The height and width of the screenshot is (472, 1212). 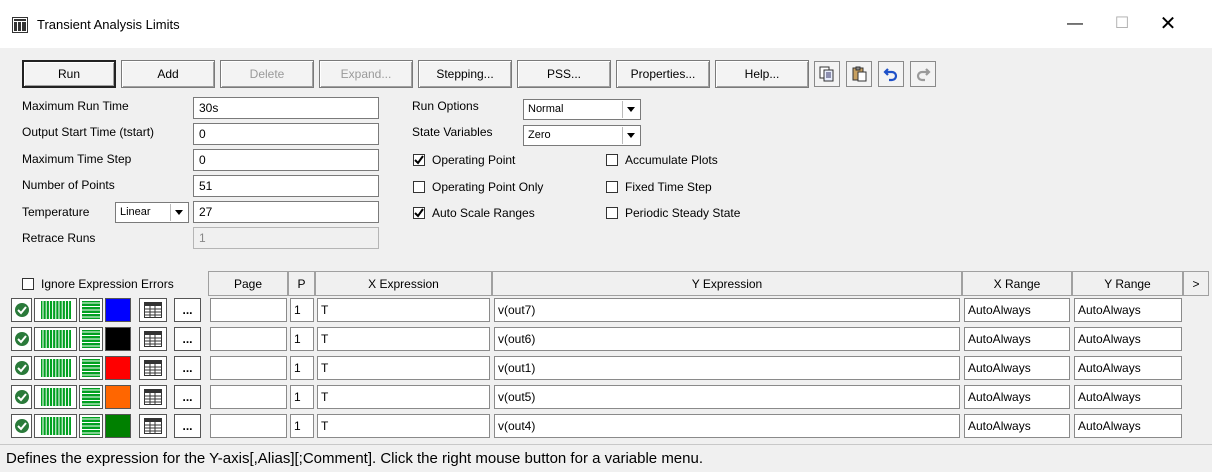 I want to click on retrace-runs-input: 1, so click(x=286, y=238).